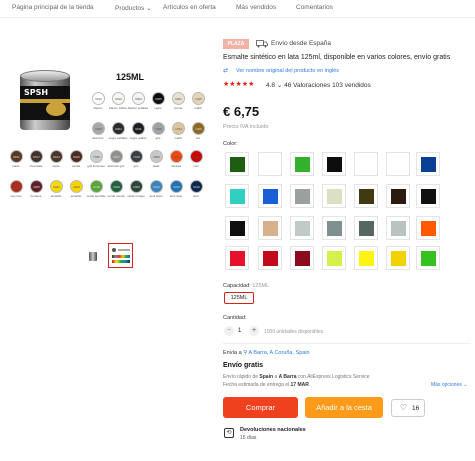 The width and height of the screenshot is (475, 461). What do you see at coordinates (16, 196) in the screenshot?
I see `swatch-label: rojo vivo` at bounding box center [16, 196].